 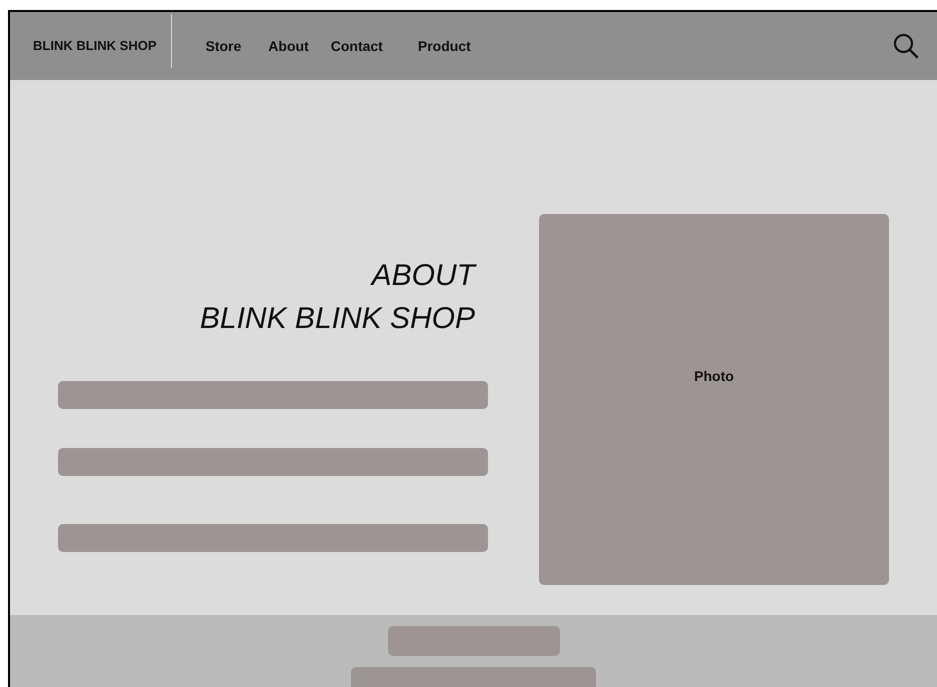 What do you see at coordinates (338, 297) in the screenshot?
I see `page-heading: ABOUT BLINK BLINK SHOP` at bounding box center [338, 297].